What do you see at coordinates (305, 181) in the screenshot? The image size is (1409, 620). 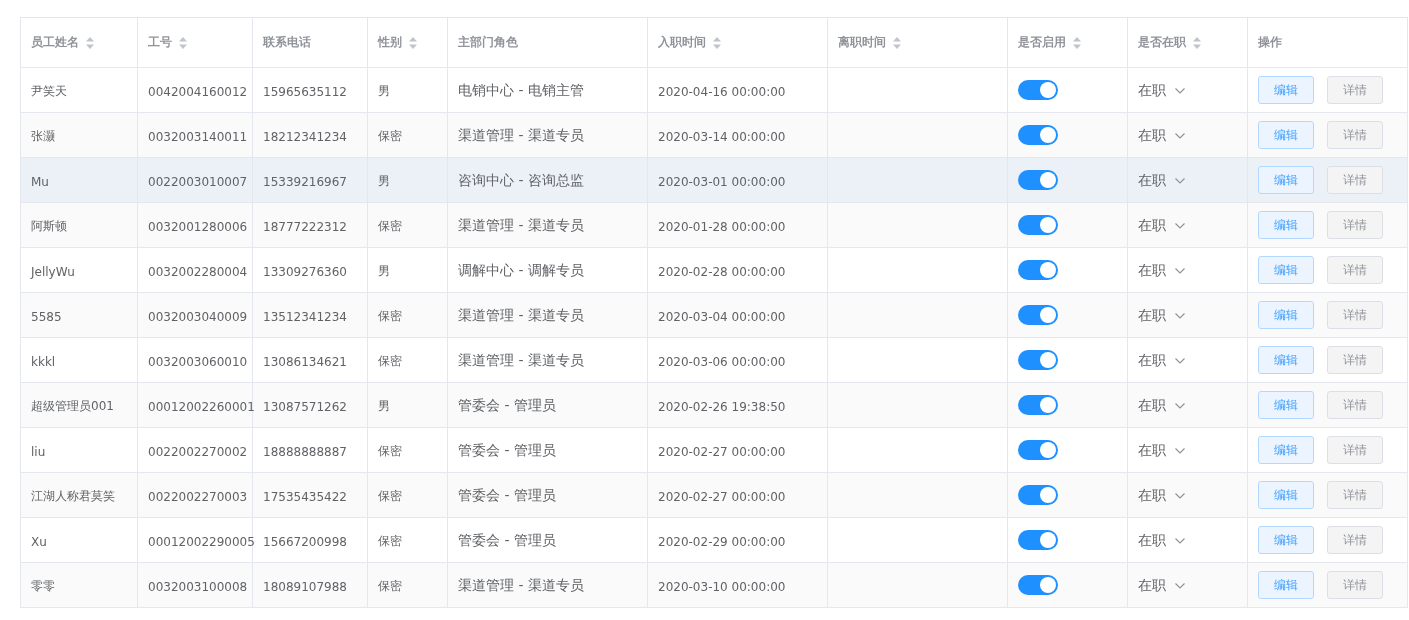 I see `table-cell: 15339216967` at bounding box center [305, 181].